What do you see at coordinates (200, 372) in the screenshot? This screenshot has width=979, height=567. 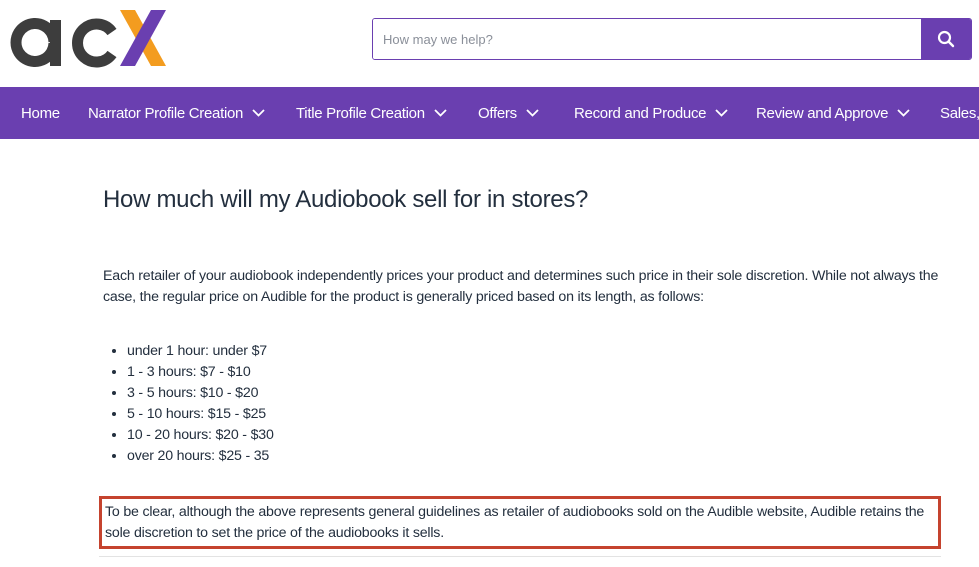 I see `list-item: 1 - 3 hours: $7 - $10` at bounding box center [200, 372].